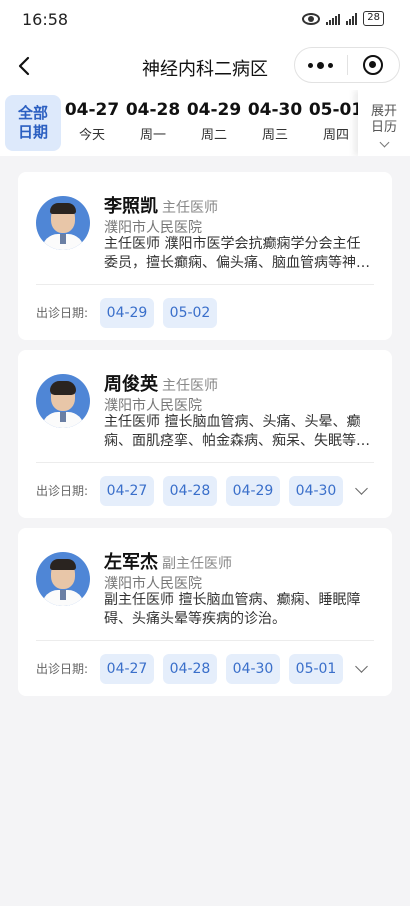 This screenshot has height=906, width=410. I want to click on status-time: 16:58, so click(45, 19).